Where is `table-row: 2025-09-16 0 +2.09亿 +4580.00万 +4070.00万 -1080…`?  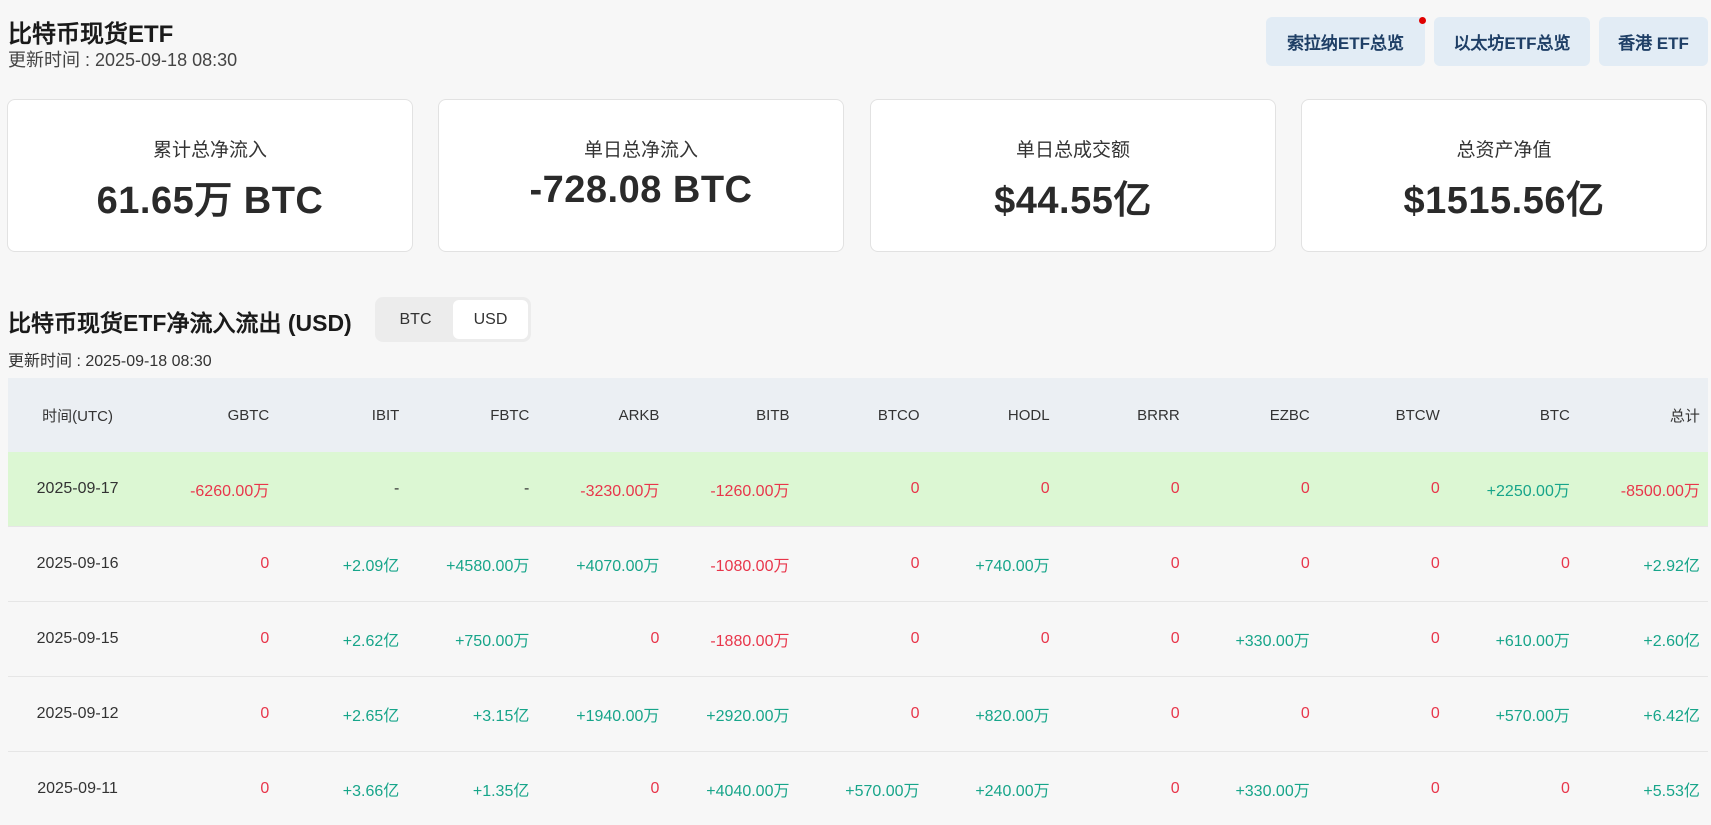 table-row: 2025-09-16 0 +2.09亿 +4580.00万 +4070.00万 -1080… is located at coordinates (858, 564).